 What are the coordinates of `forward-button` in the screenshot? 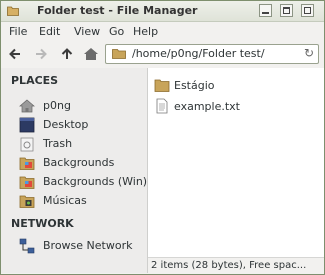 It's located at (41, 54).